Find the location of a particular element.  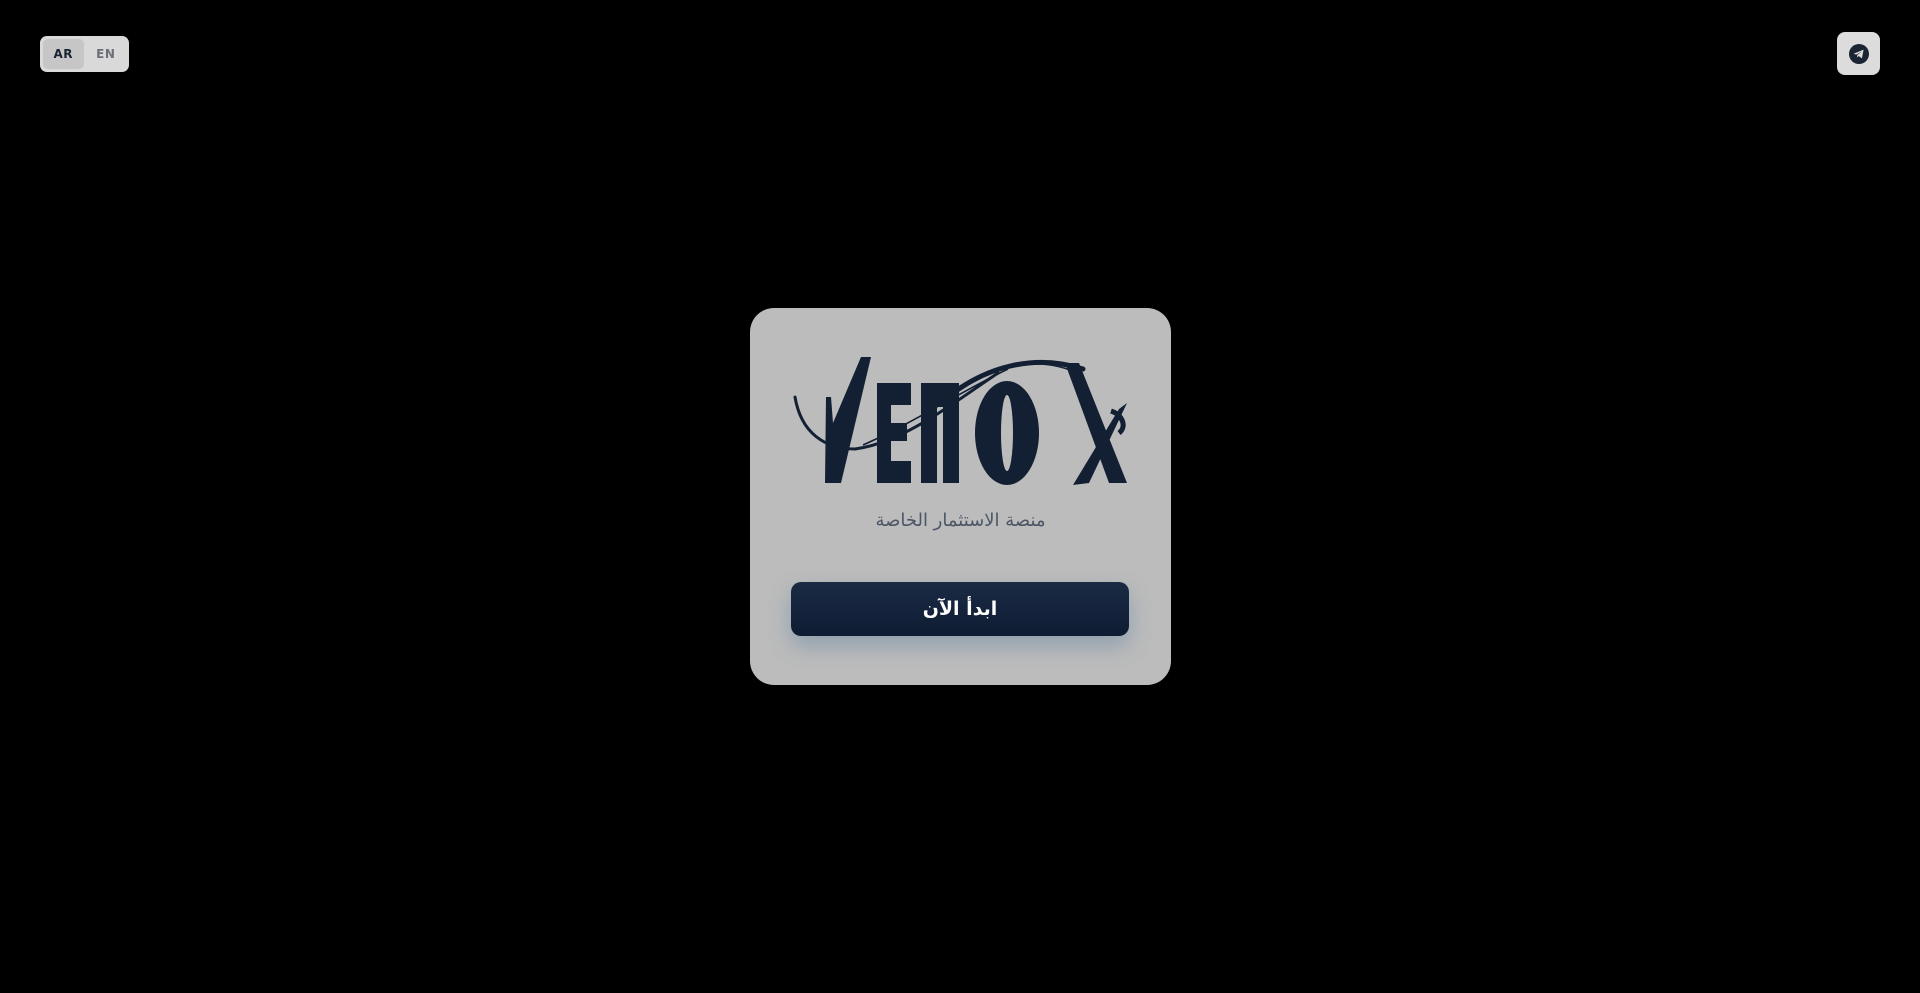

welcome-card: منصة الاستثمار الخاصة ابدأ الآن is located at coordinates (960, 496).